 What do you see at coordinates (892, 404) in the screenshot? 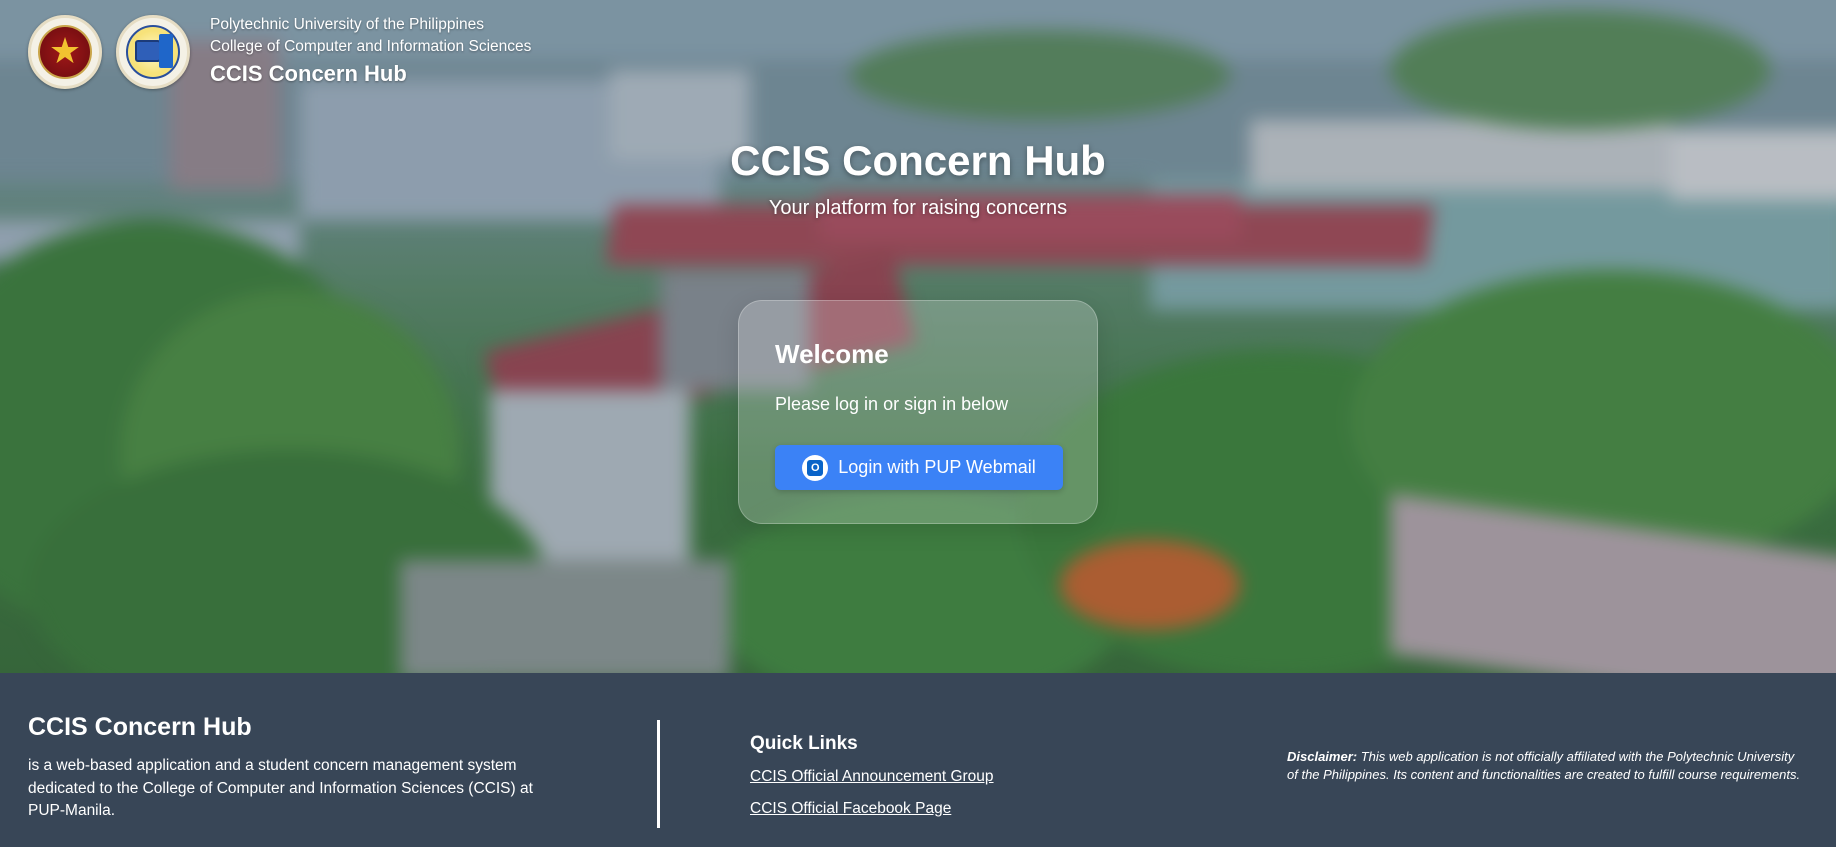
I see `login-instructions: Please log in or sign in below` at bounding box center [892, 404].